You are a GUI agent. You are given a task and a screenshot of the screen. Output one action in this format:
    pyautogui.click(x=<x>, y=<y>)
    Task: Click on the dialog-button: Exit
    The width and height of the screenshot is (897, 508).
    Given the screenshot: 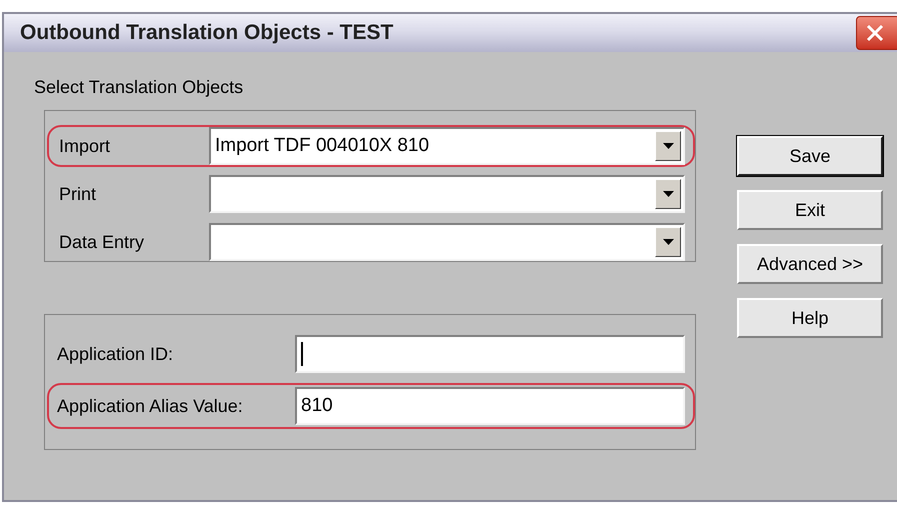 What is the action you would take?
    pyautogui.click(x=810, y=210)
    